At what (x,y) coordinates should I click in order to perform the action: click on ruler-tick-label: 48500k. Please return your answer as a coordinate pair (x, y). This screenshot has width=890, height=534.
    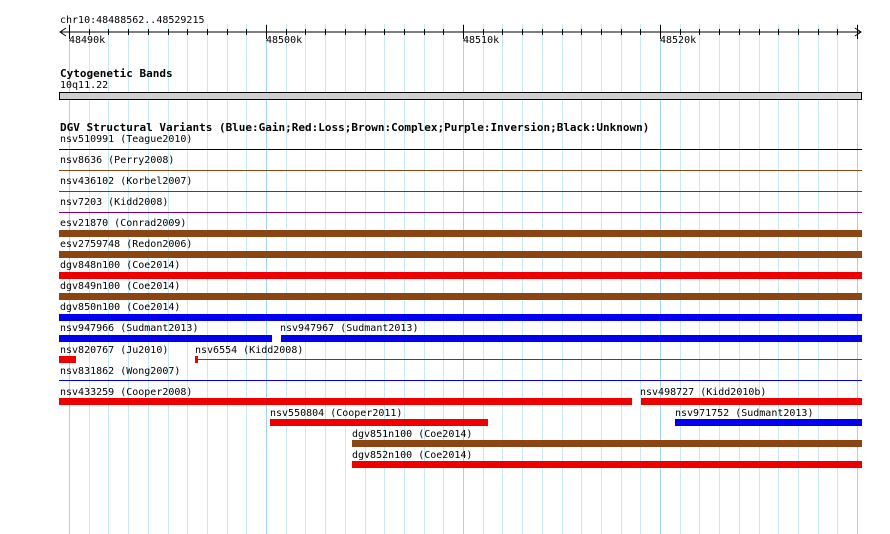
    Looking at the image, I should click on (284, 40).